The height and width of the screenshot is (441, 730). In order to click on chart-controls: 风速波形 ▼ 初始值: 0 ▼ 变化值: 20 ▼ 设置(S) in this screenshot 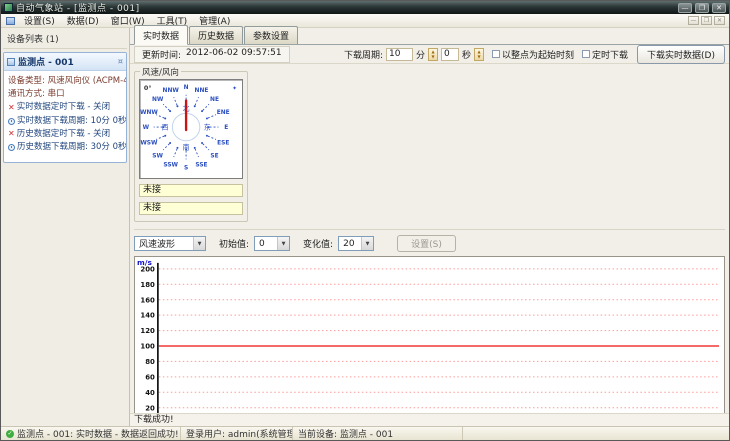, I will do `click(429, 243)`.